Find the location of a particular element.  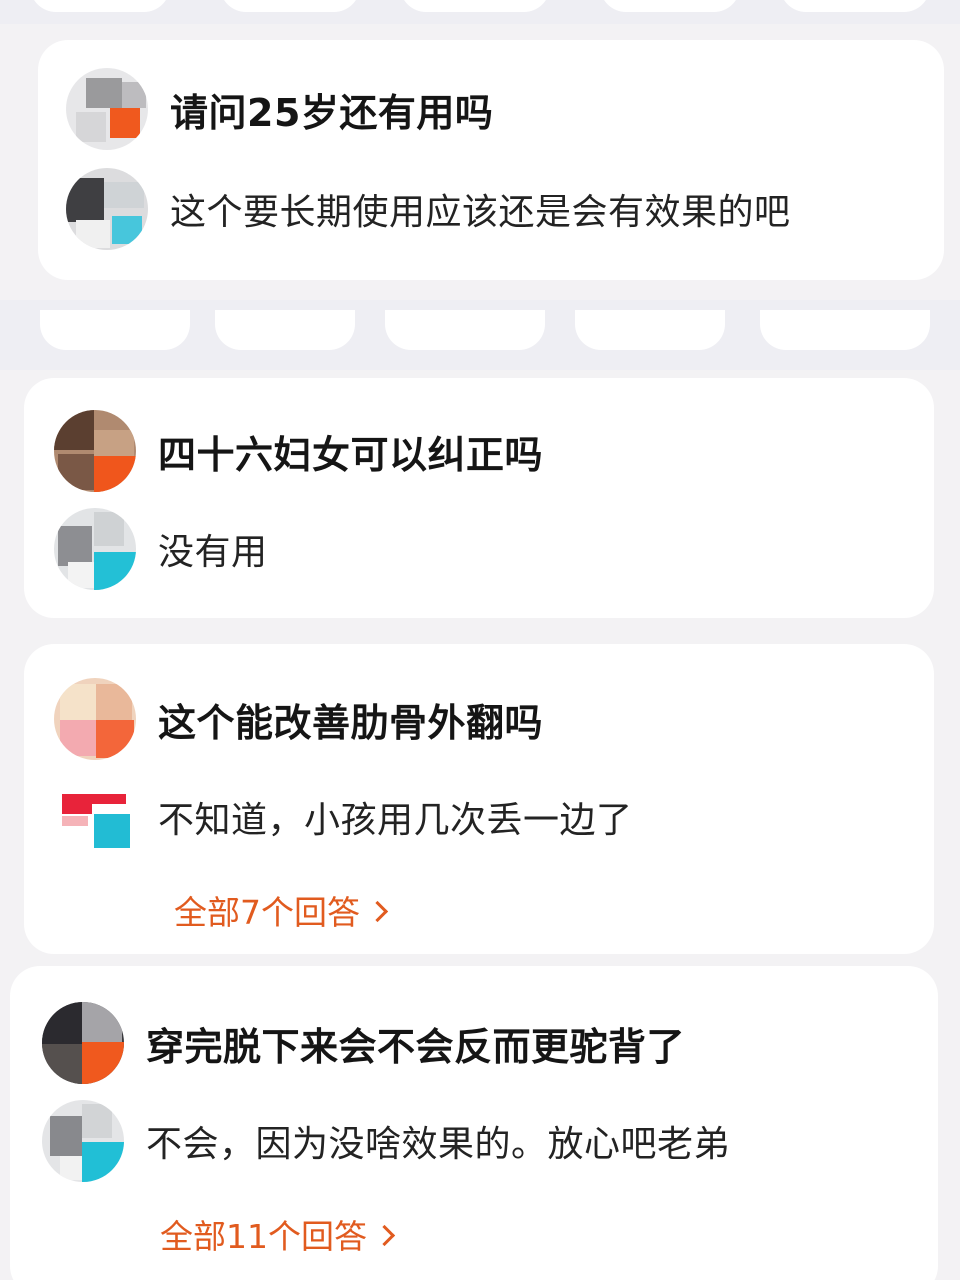

all-answers-label: 全部7个回答 is located at coordinates (267, 912).